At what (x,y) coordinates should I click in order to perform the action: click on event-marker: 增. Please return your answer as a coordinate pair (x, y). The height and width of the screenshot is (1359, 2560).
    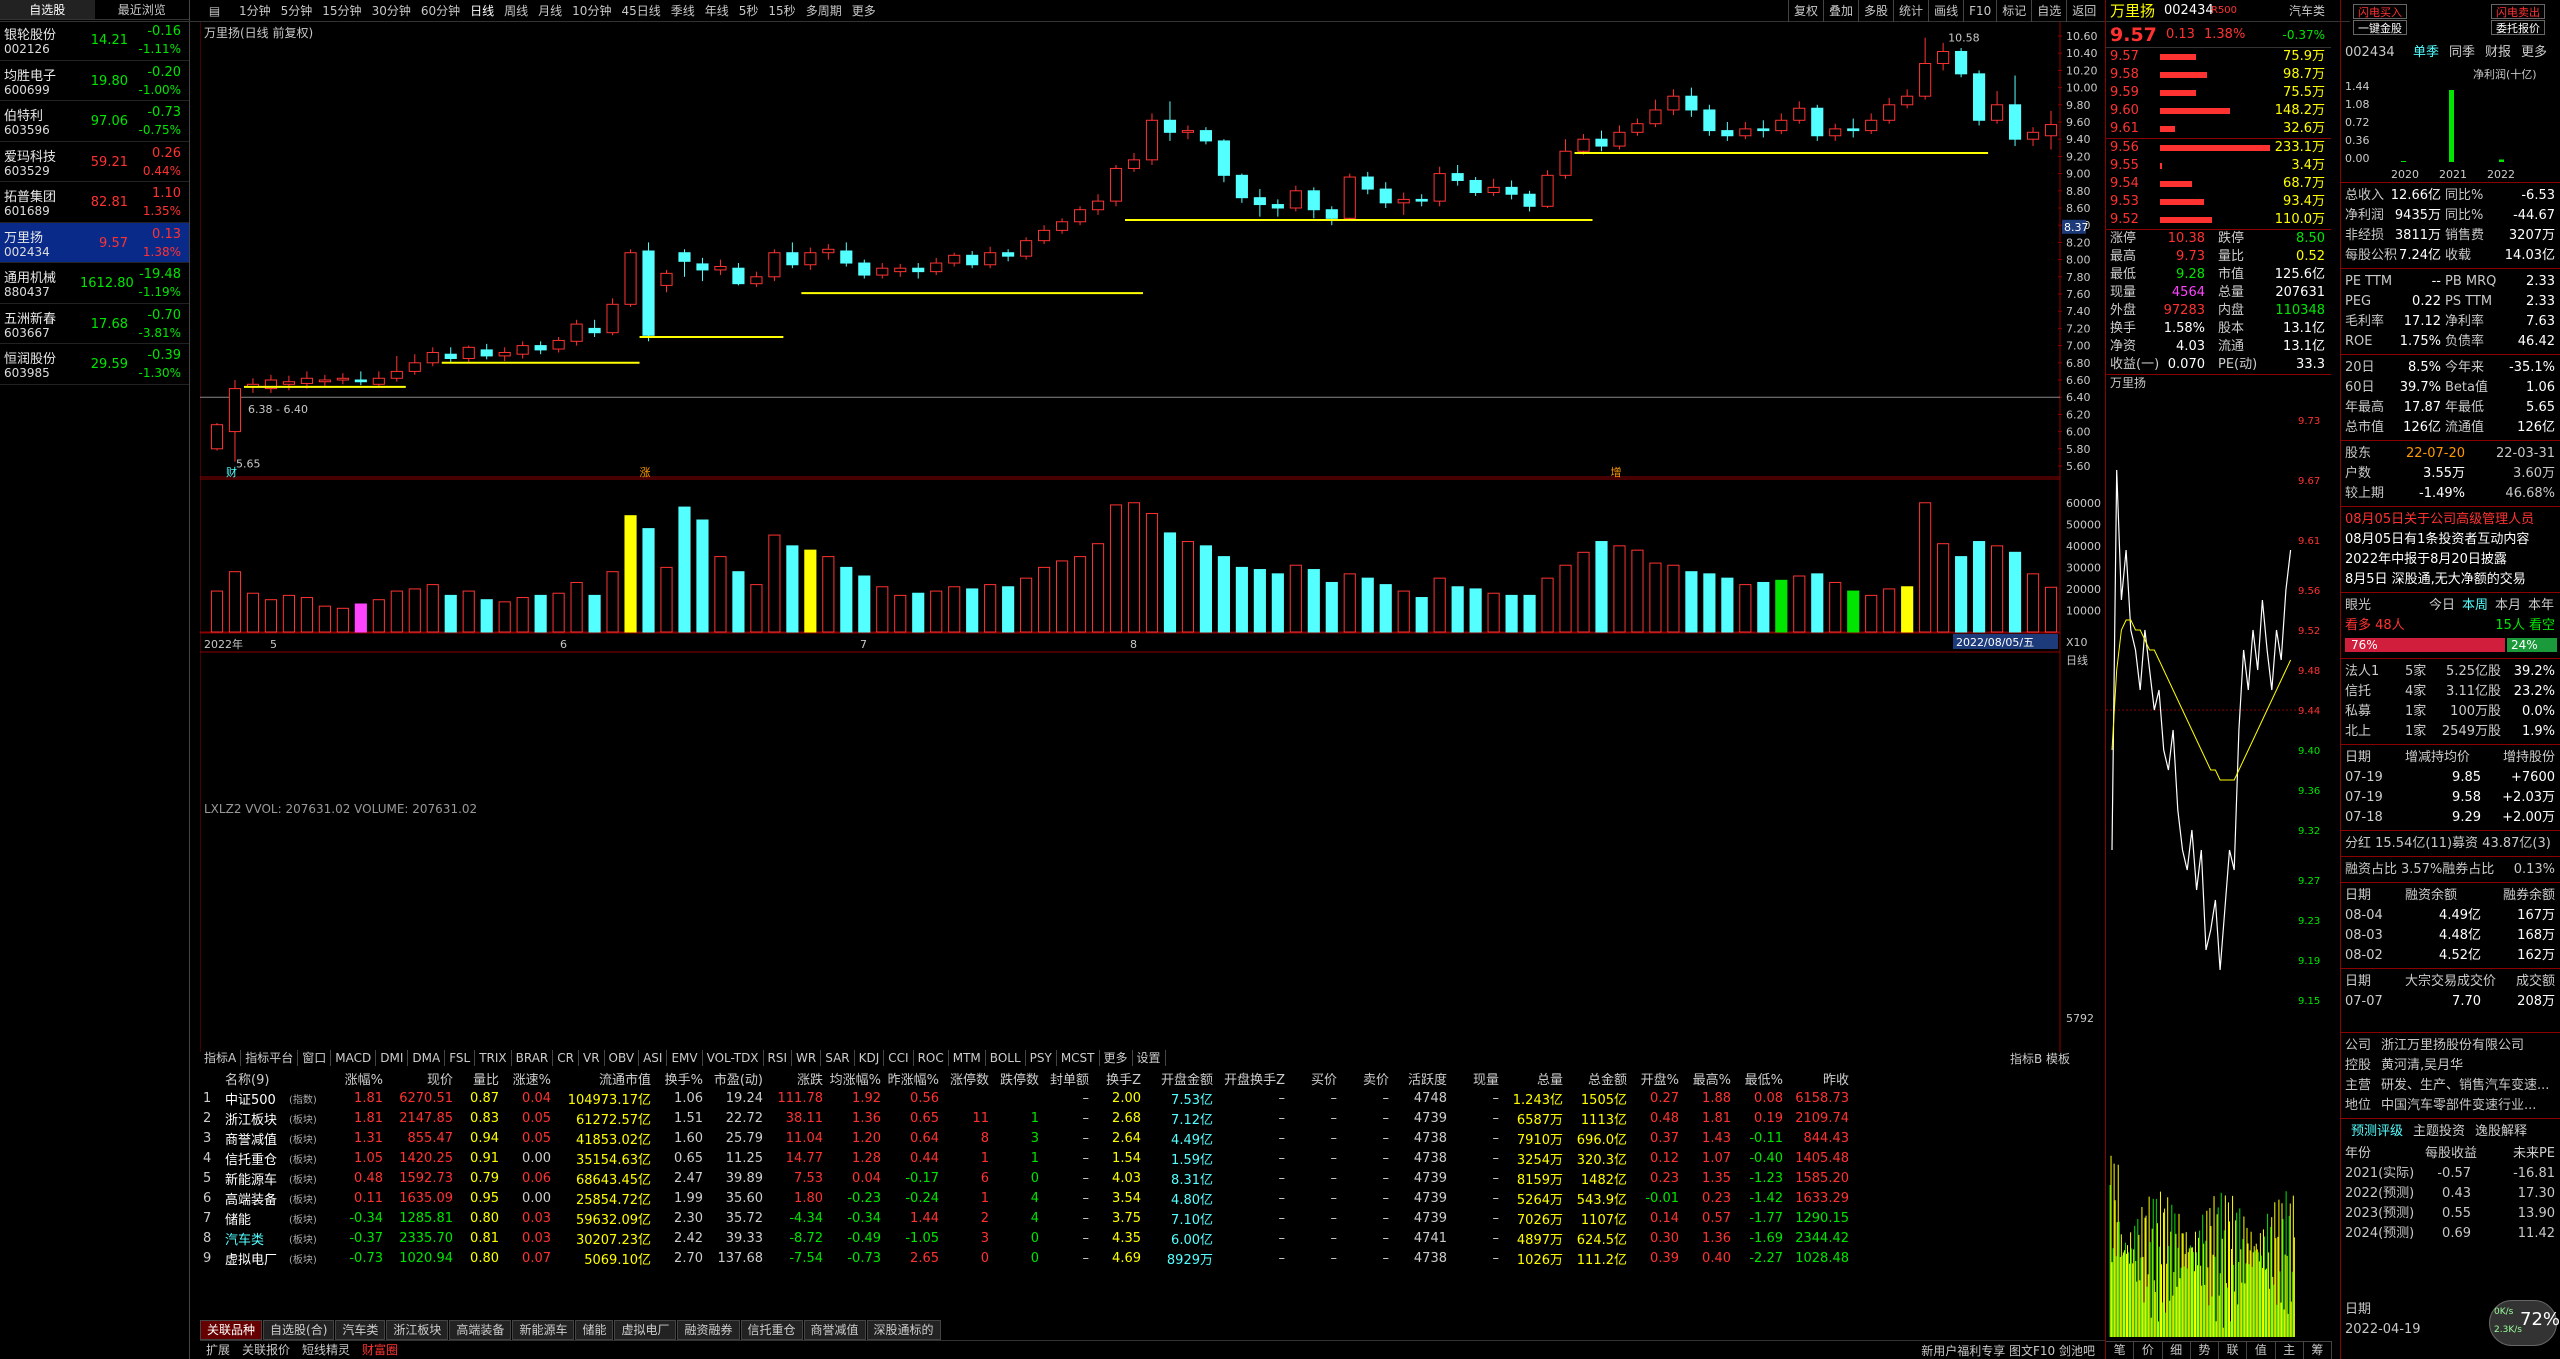
    Looking at the image, I should click on (1615, 472).